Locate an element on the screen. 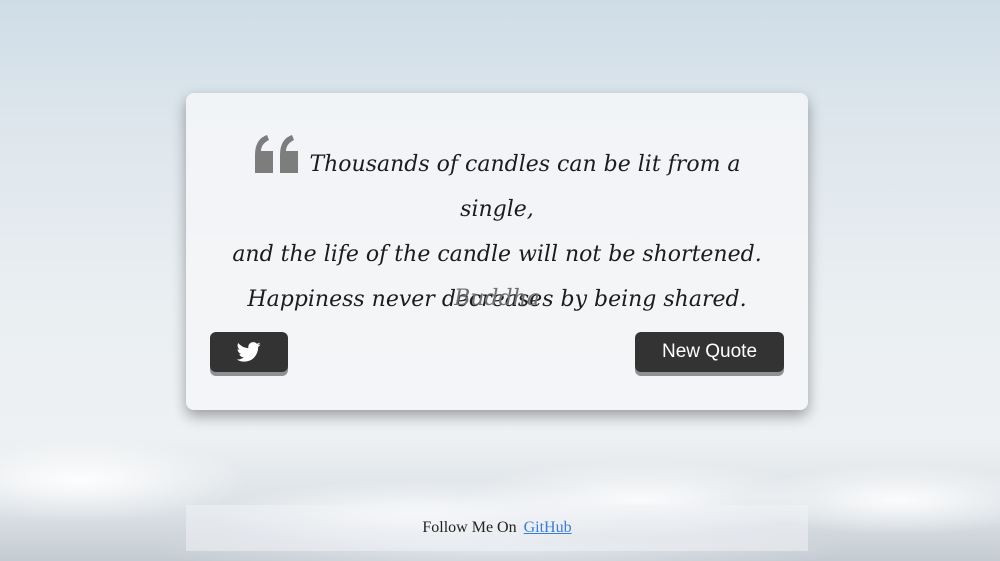 The height and width of the screenshot is (561, 1000). quote-author: Buddha is located at coordinates (497, 298).